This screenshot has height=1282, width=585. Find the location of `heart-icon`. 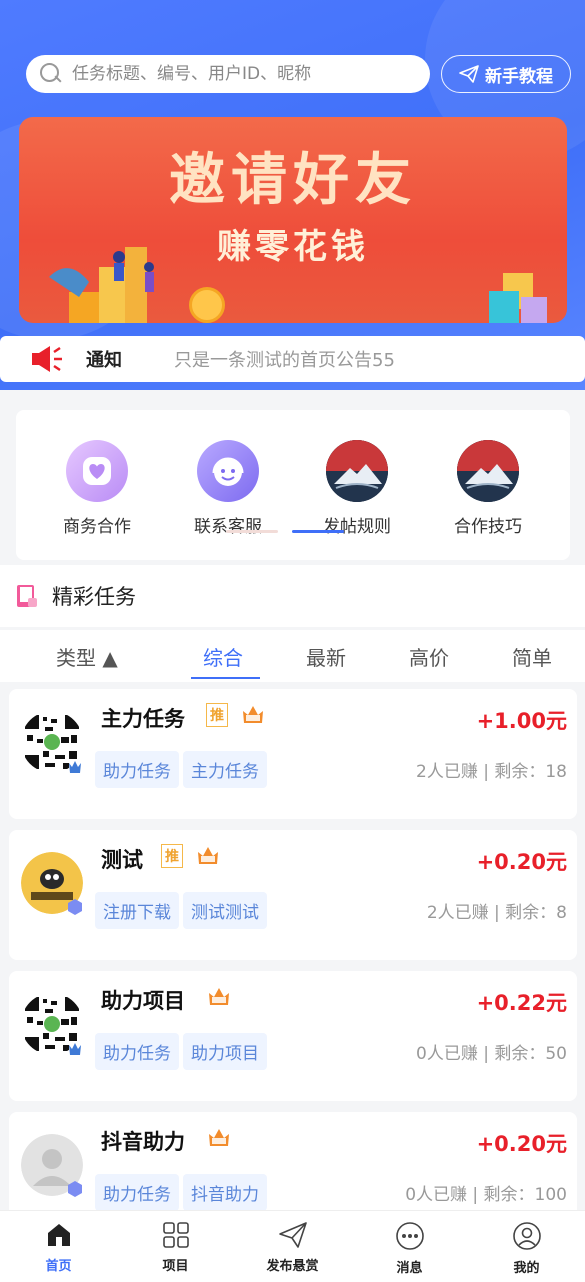

heart-icon is located at coordinates (97, 471).